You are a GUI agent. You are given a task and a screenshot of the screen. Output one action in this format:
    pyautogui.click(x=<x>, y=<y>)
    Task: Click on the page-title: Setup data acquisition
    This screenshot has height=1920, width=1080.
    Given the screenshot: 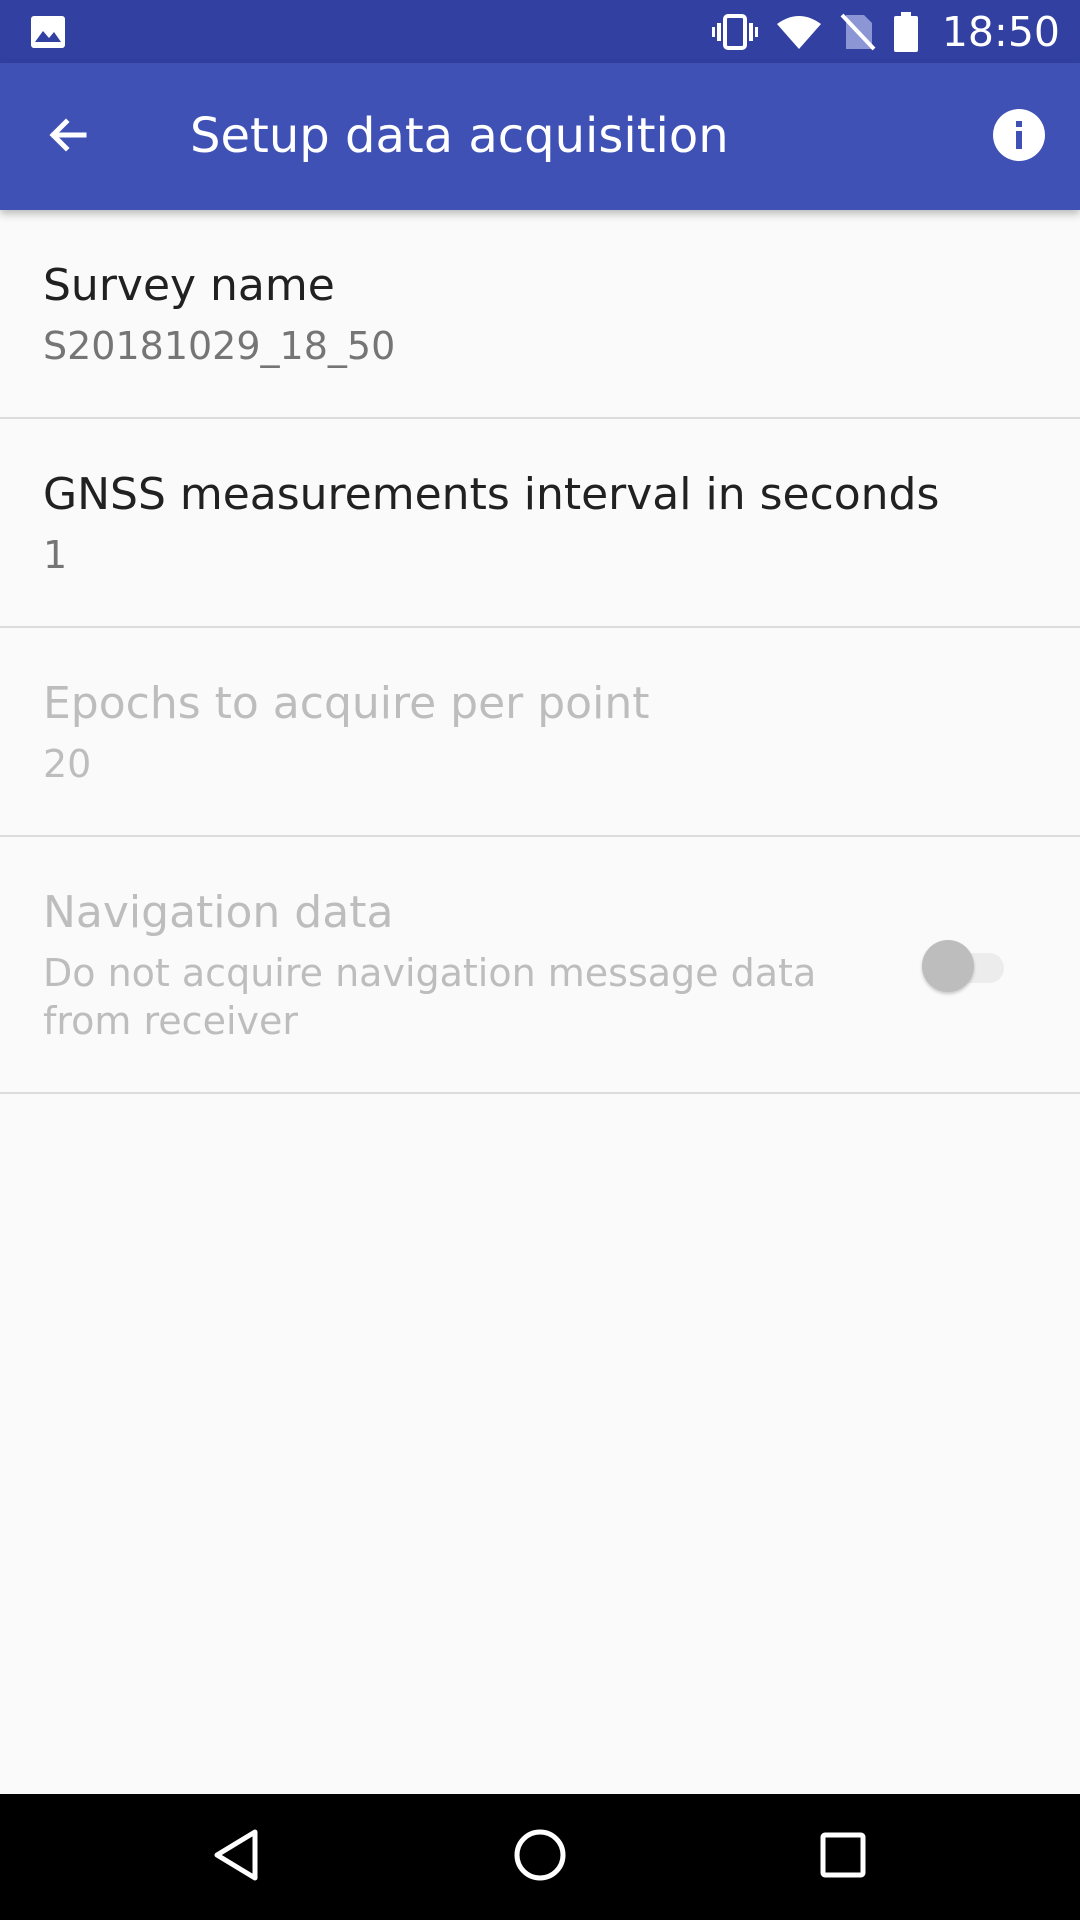 What is the action you would take?
    pyautogui.click(x=459, y=136)
    